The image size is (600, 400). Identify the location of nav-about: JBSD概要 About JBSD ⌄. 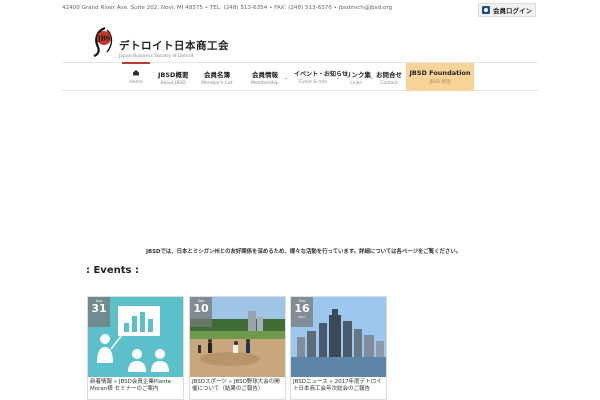
(173, 77).